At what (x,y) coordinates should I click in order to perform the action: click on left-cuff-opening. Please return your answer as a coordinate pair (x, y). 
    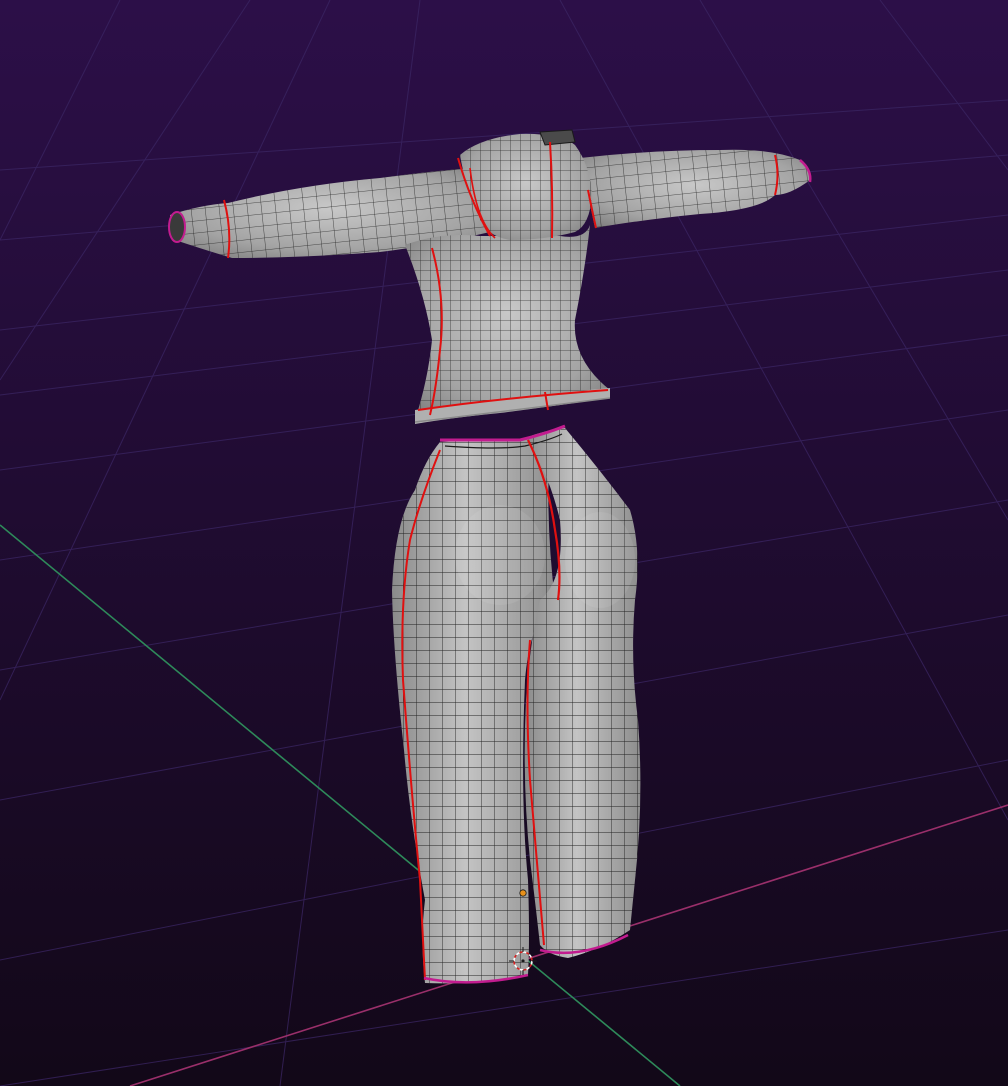
    Looking at the image, I should click on (177, 227).